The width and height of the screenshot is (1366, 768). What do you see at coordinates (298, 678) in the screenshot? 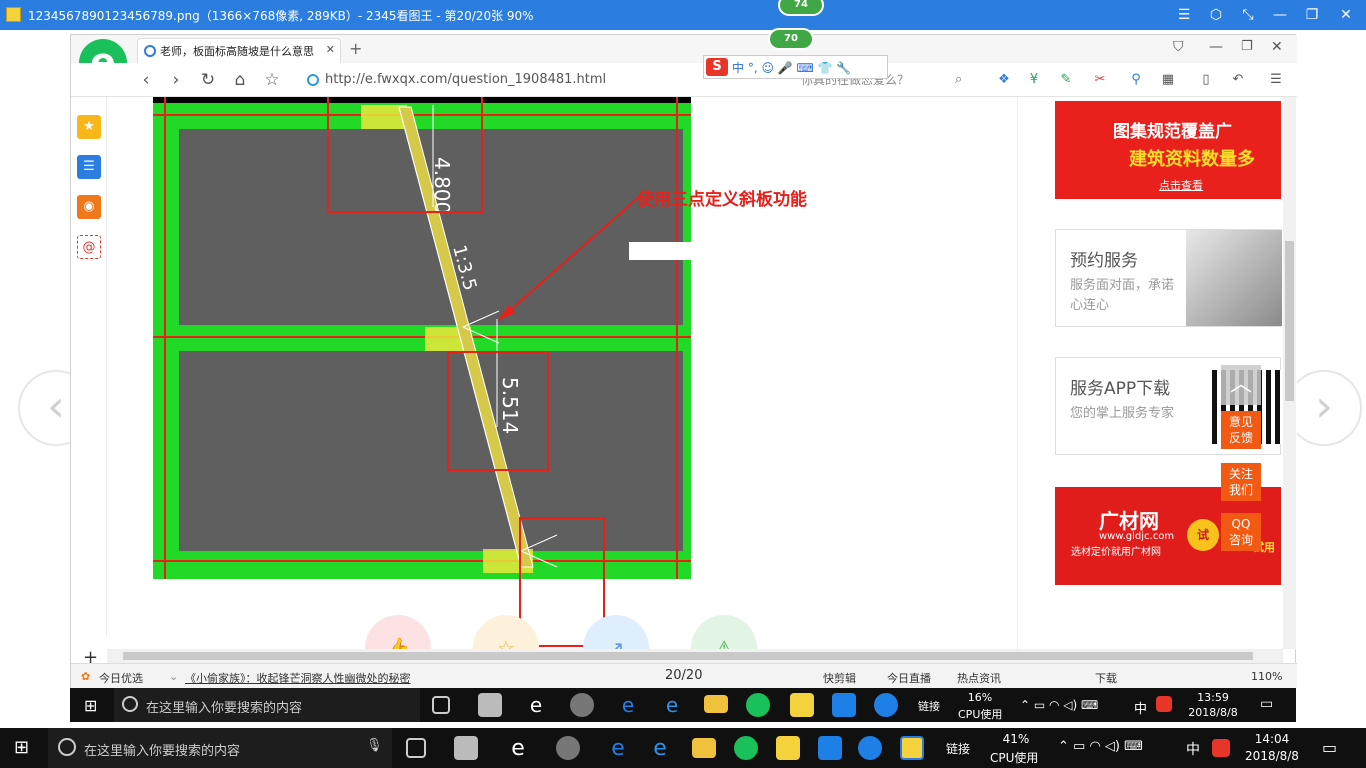
I see `news-ticker: 《小偷家族》：收起锋芒洞察人性幽微处的秘密` at bounding box center [298, 678].